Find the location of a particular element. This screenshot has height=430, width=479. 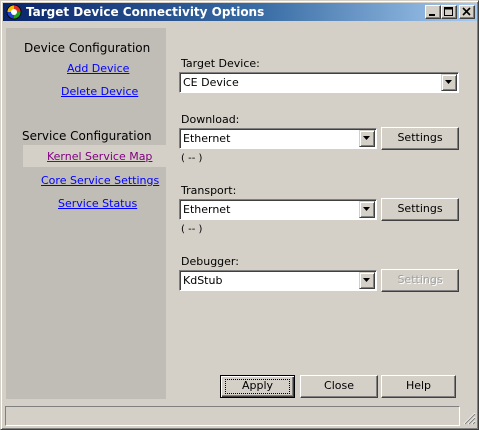

service-status-link: Service Status is located at coordinates (97, 203).